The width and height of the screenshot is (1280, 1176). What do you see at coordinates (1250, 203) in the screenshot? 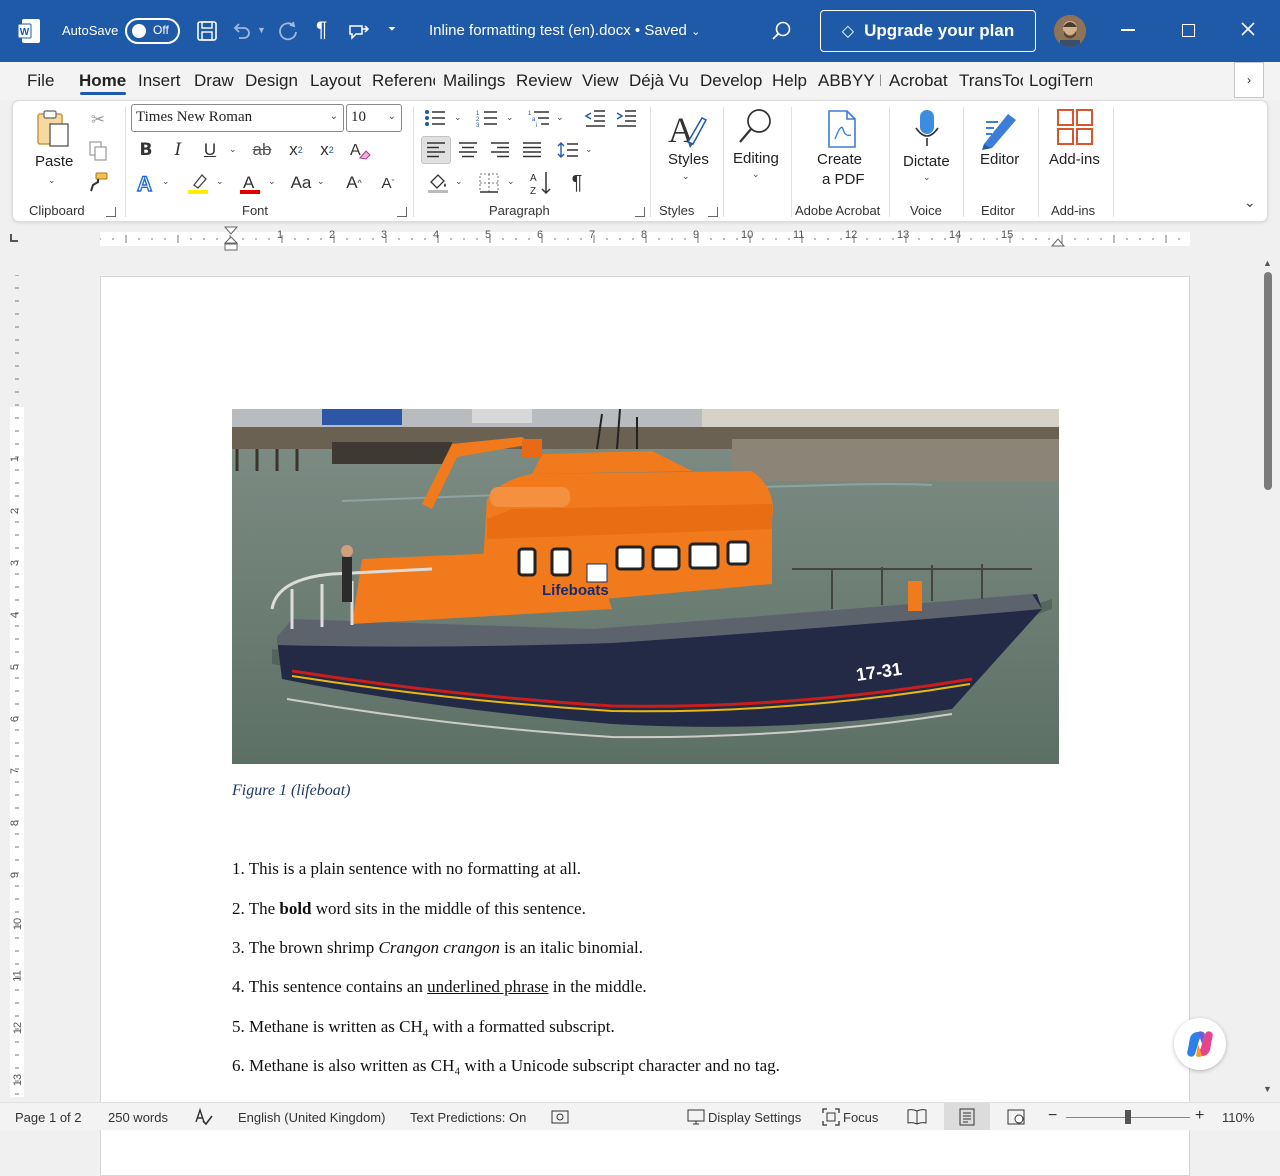
I see `collapse-ribbon-icon: ⌄` at bounding box center [1250, 203].